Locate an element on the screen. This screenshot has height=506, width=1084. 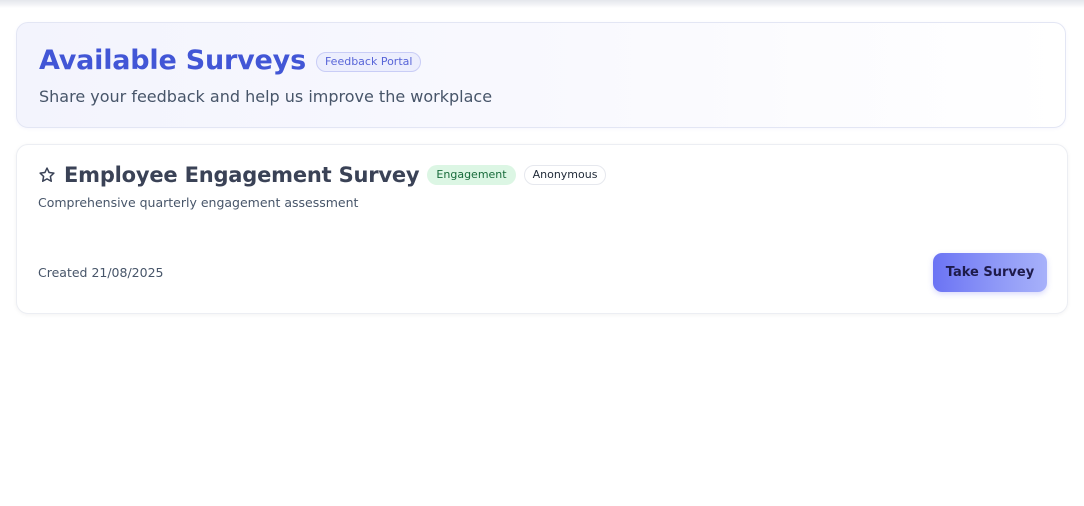
feedback-portal-badge: Feedback Portal is located at coordinates (368, 61).